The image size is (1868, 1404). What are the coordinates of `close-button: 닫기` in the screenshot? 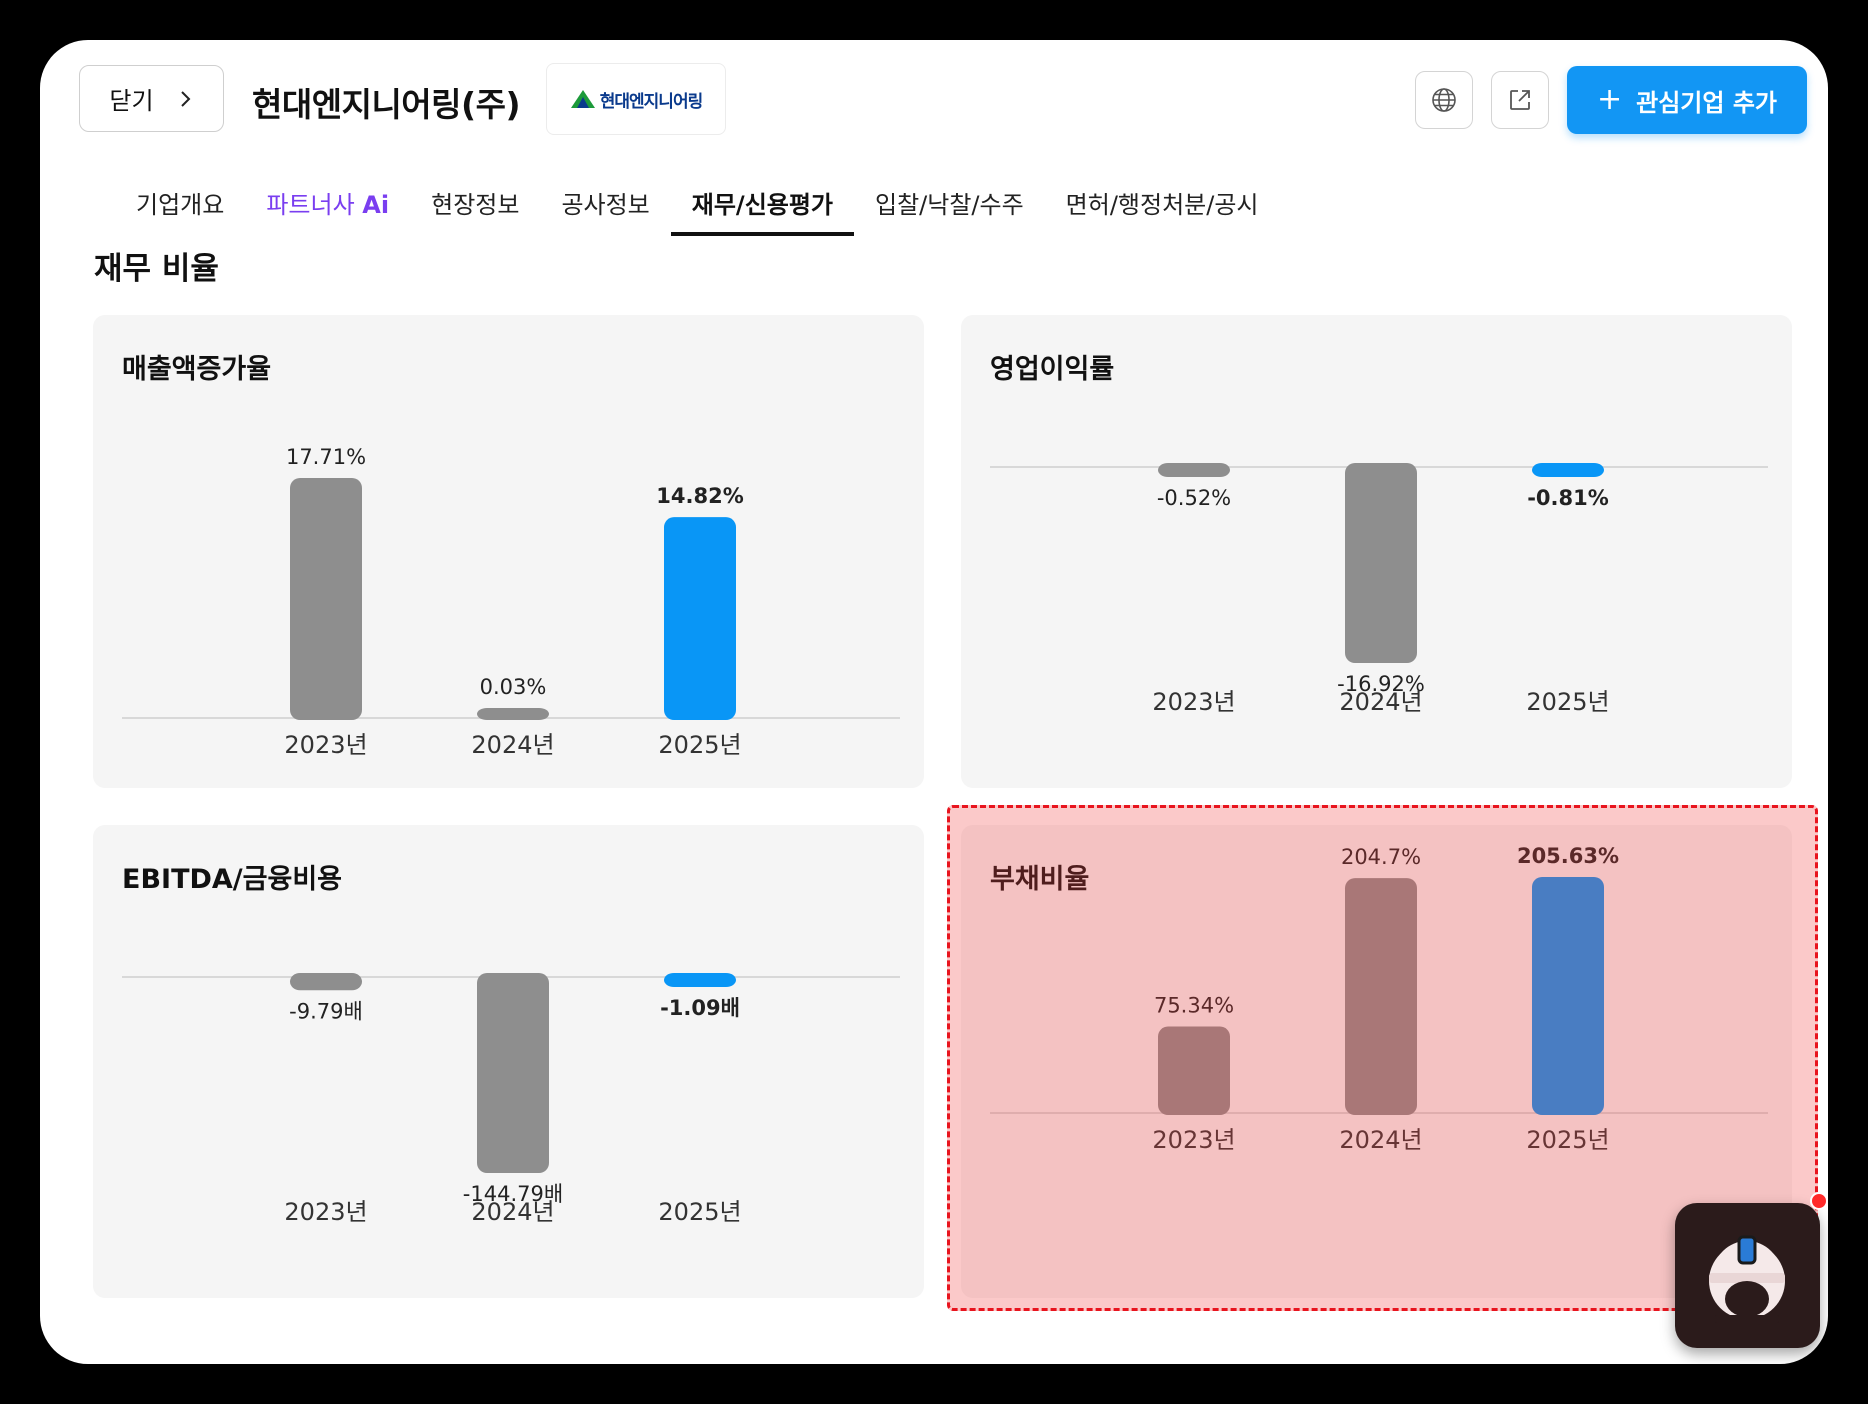 It's located at (151, 98).